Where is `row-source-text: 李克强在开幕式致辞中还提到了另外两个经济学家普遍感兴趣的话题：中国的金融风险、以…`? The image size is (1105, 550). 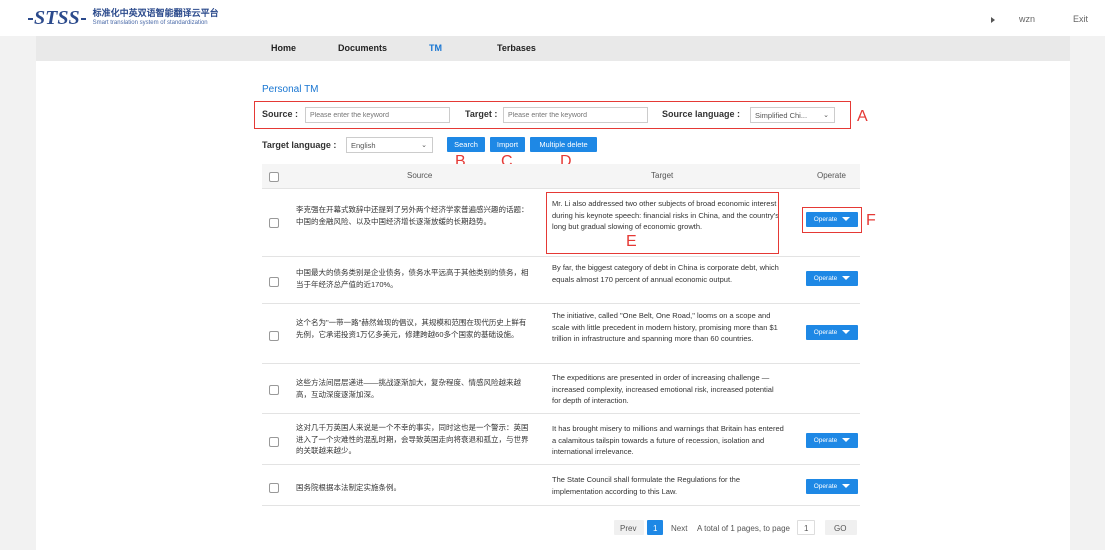
row-source-text: 李克强在开幕式致辞中还提到了另外两个经济学家普遍感兴趣的话题：中国的金融风险、以… is located at coordinates (412, 215).